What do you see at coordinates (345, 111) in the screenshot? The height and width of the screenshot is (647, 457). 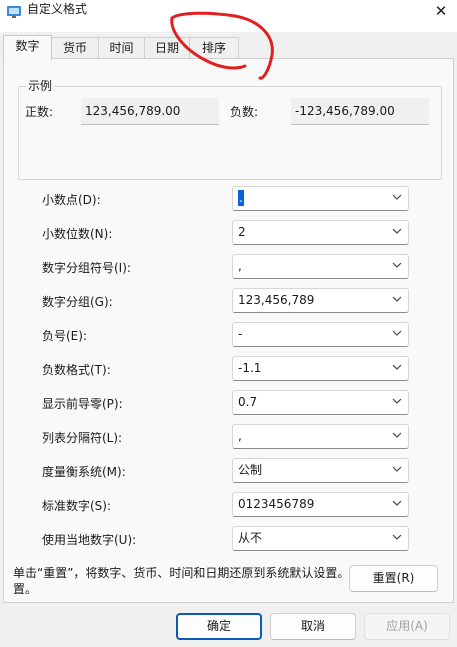 I see `negative-sample-value: -123,456,789.00` at bounding box center [345, 111].